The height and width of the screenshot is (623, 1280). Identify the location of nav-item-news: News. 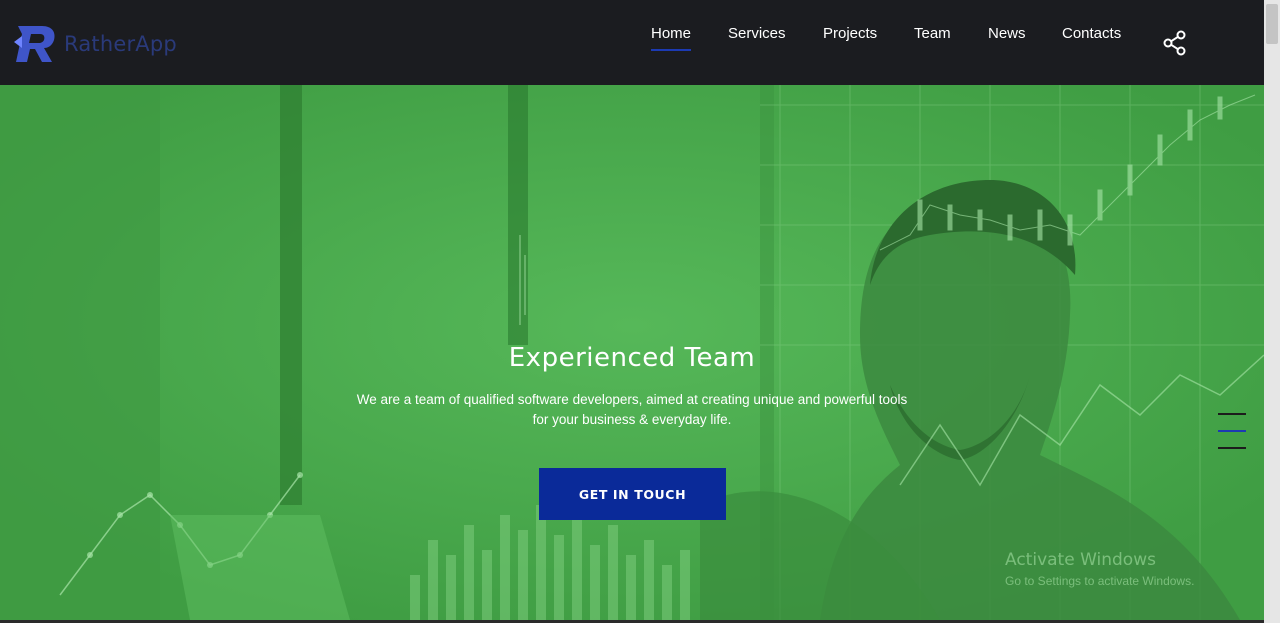
(1007, 34).